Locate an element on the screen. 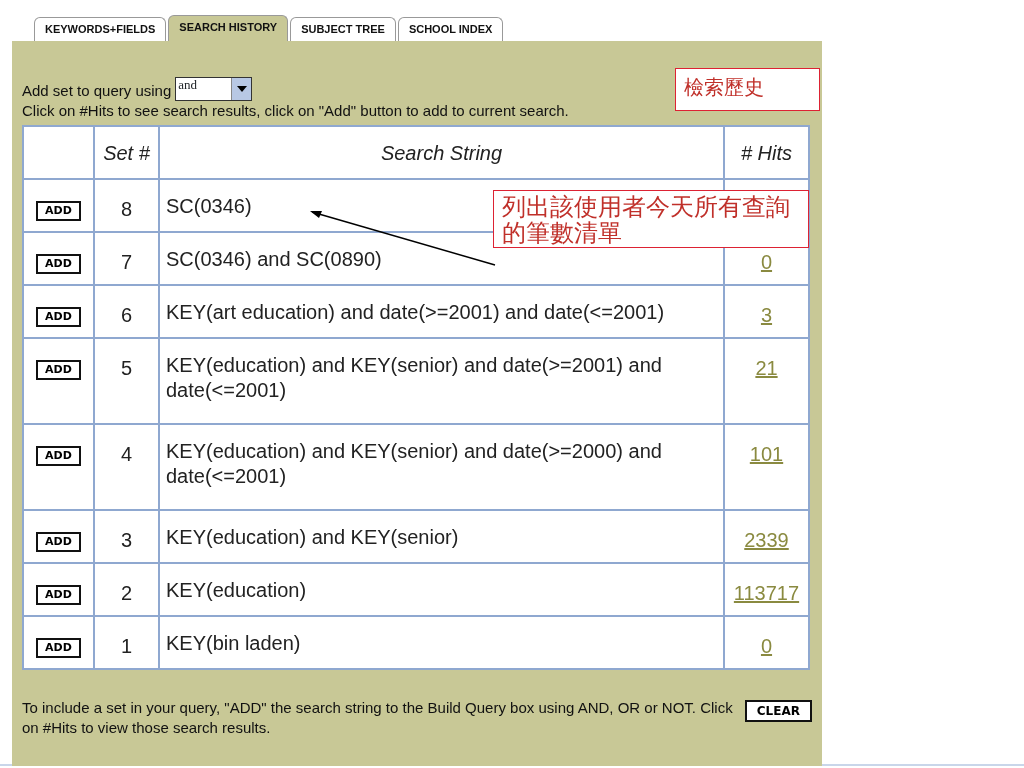 This screenshot has width=1024, height=768. set-number: 7 is located at coordinates (126, 262).